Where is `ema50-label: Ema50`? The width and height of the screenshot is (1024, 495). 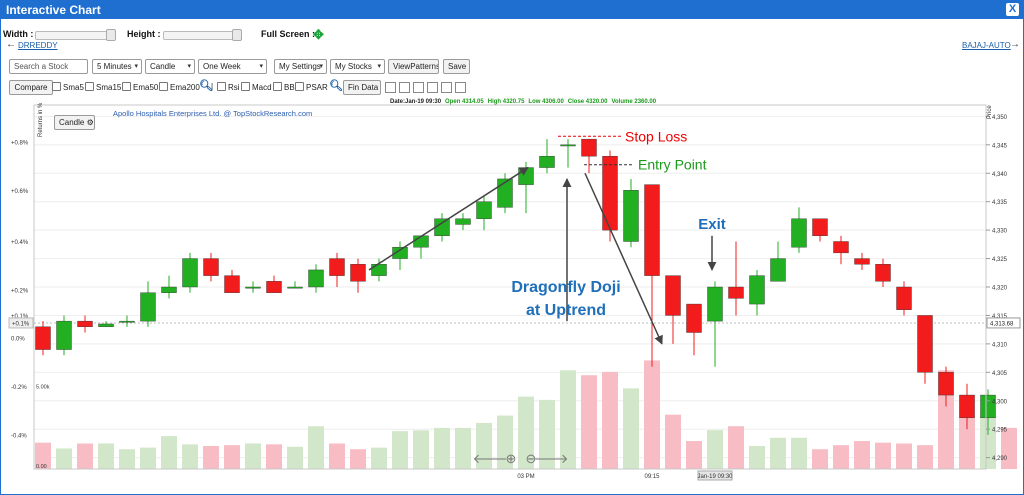 ema50-label: Ema50 is located at coordinates (146, 87).